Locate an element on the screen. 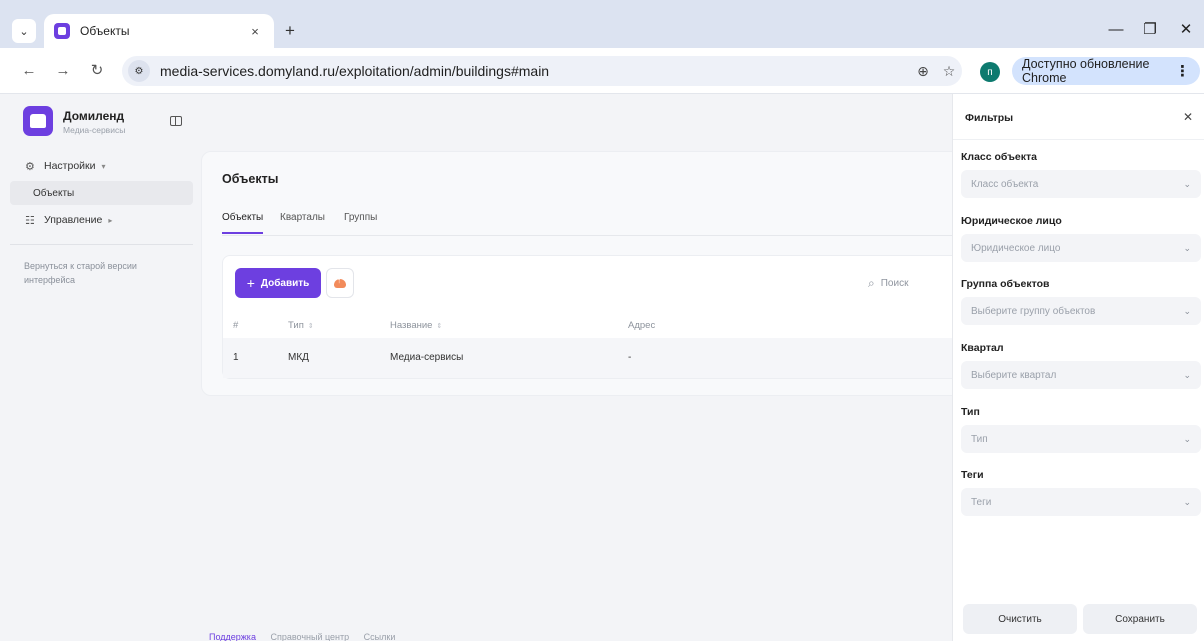 The image size is (1204, 641). sidebar-item-management: ☷ Управление ▸ is located at coordinates (101, 220).